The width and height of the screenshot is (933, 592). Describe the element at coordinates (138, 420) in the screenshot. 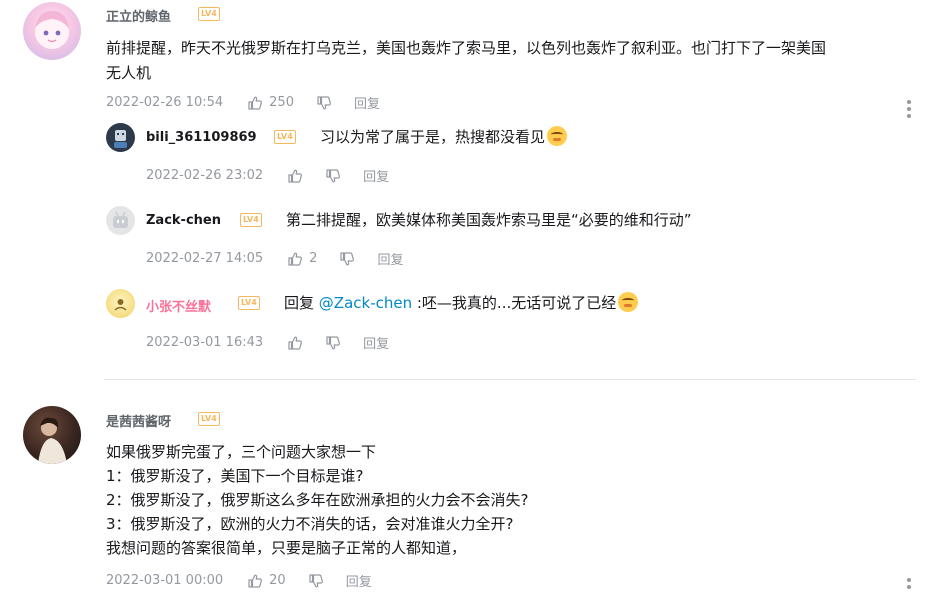

I see `username: 是茜茜酱呀` at that location.